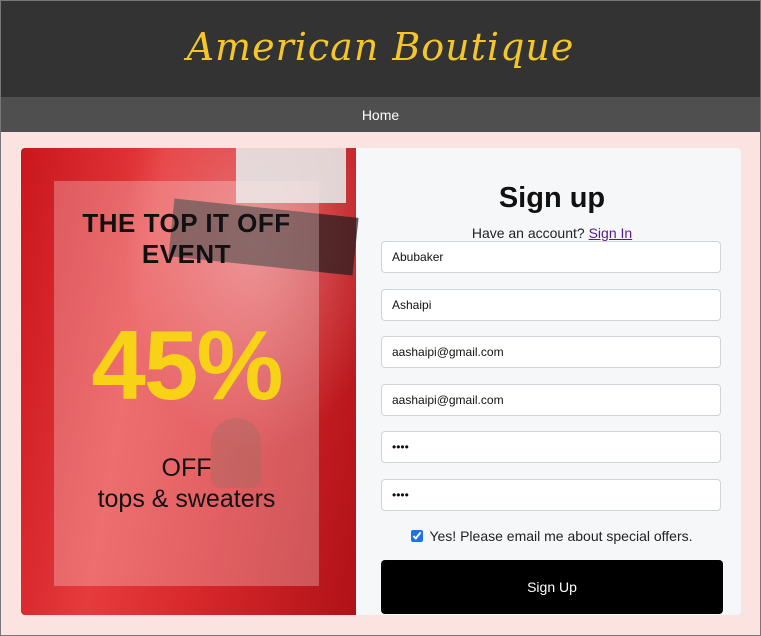 Image resolution: width=761 pixels, height=636 pixels. Describe the element at coordinates (186, 254) in the screenshot. I see `promo-headline-line2: EVENT` at that location.